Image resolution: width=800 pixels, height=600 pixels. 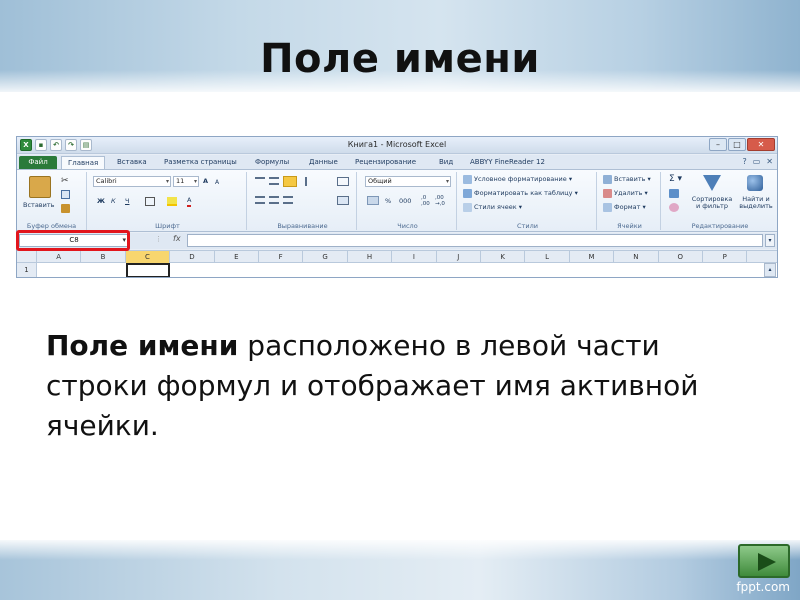 I want to click on format-cells-button: Формат ▾, so click(x=624, y=207).